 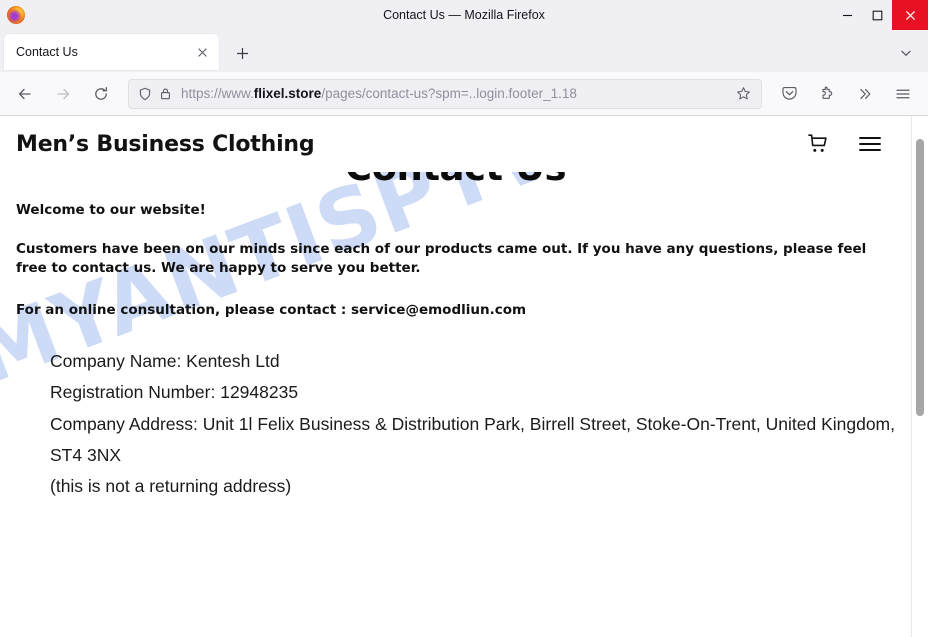 I want to click on bookmark-star-icon, so click(x=743, y=94).